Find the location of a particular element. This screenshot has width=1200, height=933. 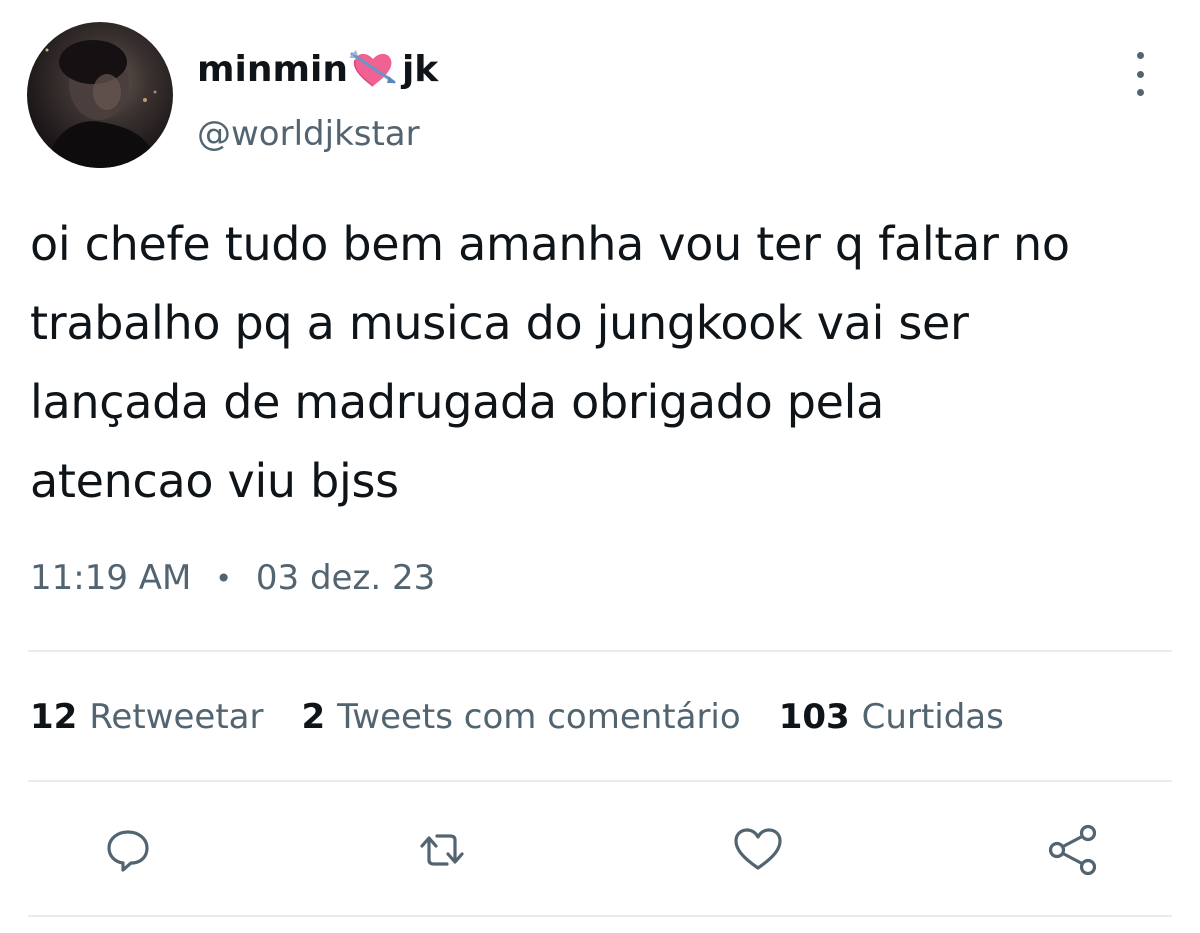

tweet-timestamp: 11:19 AM • 03 dez. 23 is located at coordinates (232, 578).